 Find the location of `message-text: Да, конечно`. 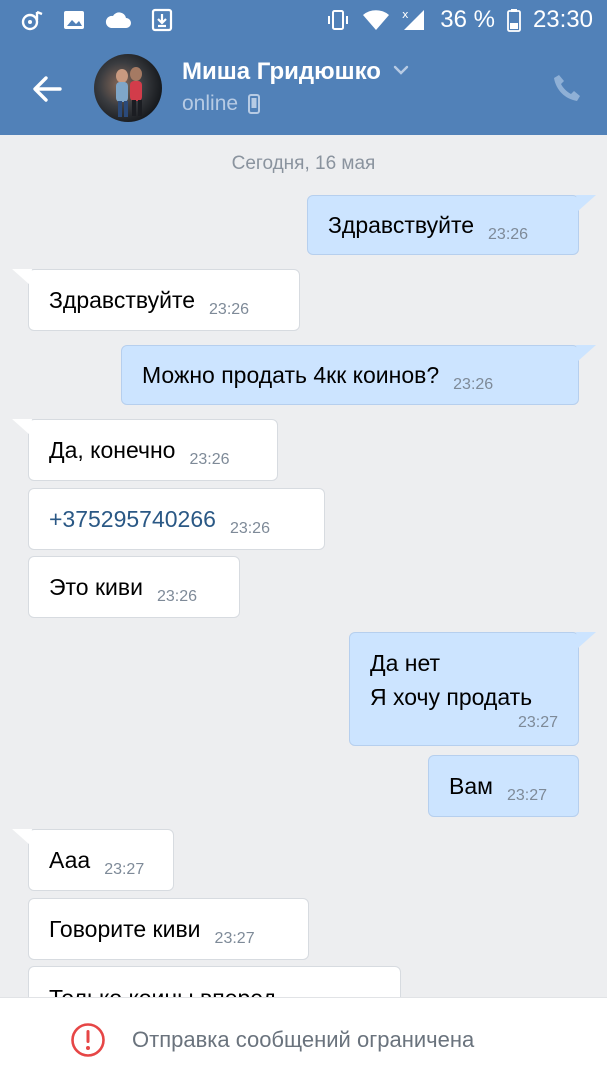

message-text: Да, конечно is located at coordinates (112, 449).